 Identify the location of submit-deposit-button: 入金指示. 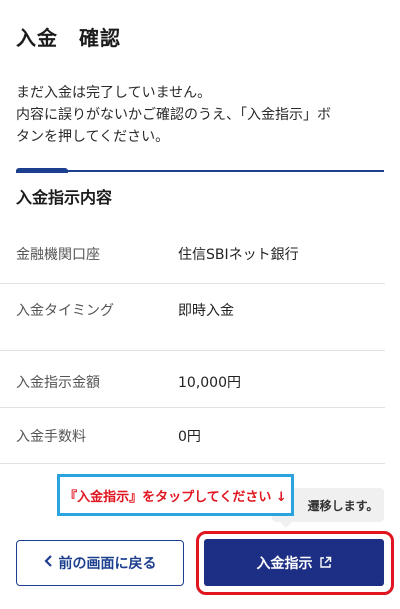
(294, 562).